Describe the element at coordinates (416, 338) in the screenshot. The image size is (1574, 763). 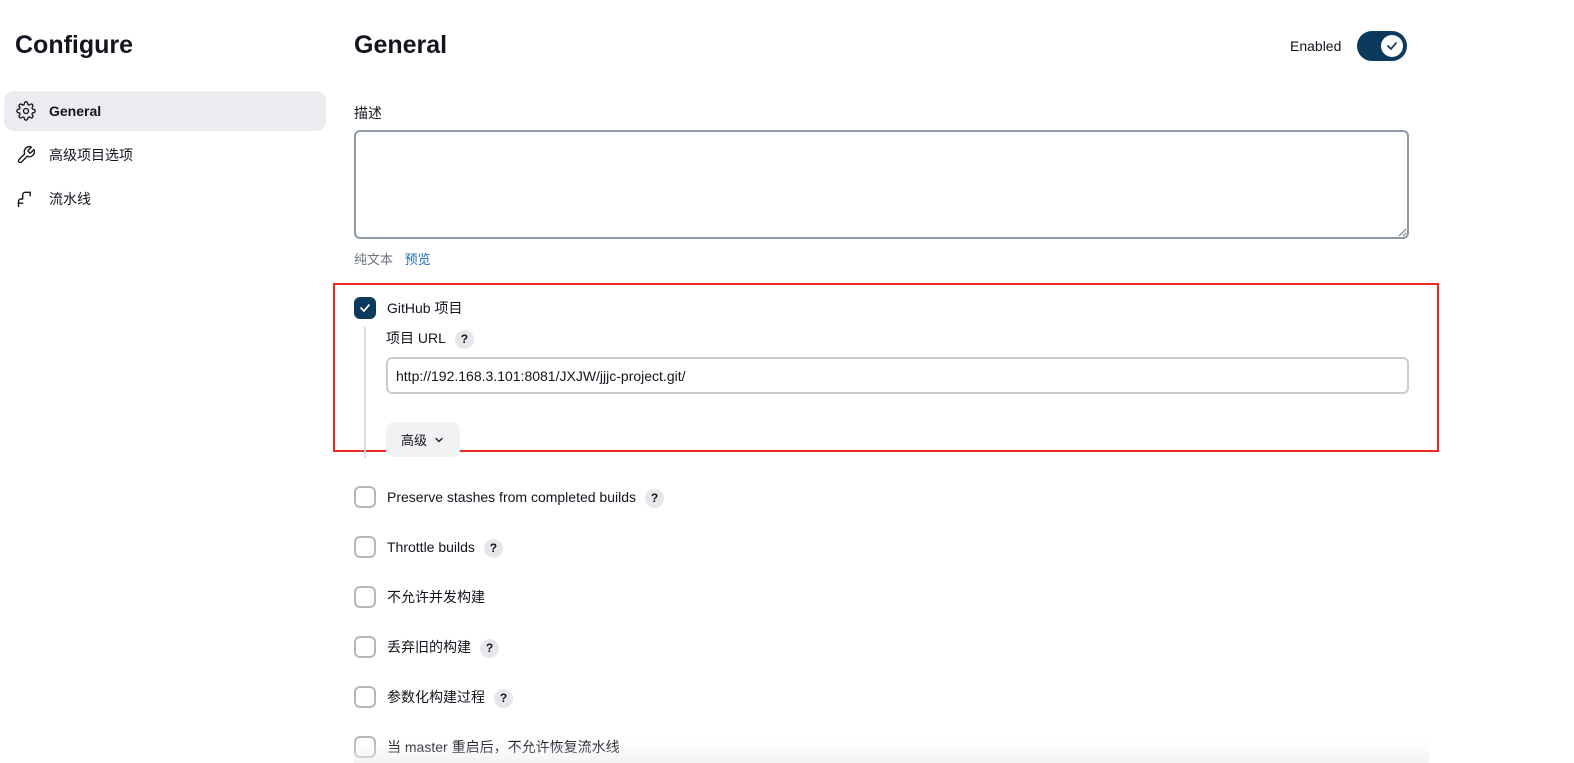
I see `project-url-label: 项目 URL` at that location.